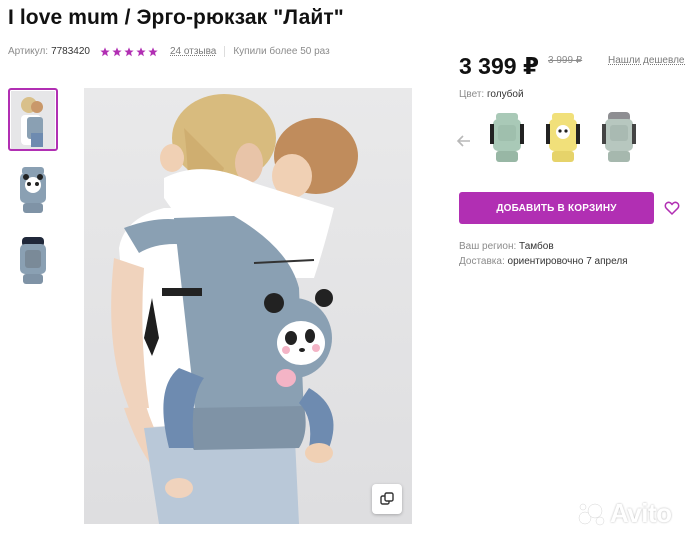 The image size is (685, 540). Describe the element at coordinates (536, 246) in the screenshot. I see `region-value: Тамбов` at that location.